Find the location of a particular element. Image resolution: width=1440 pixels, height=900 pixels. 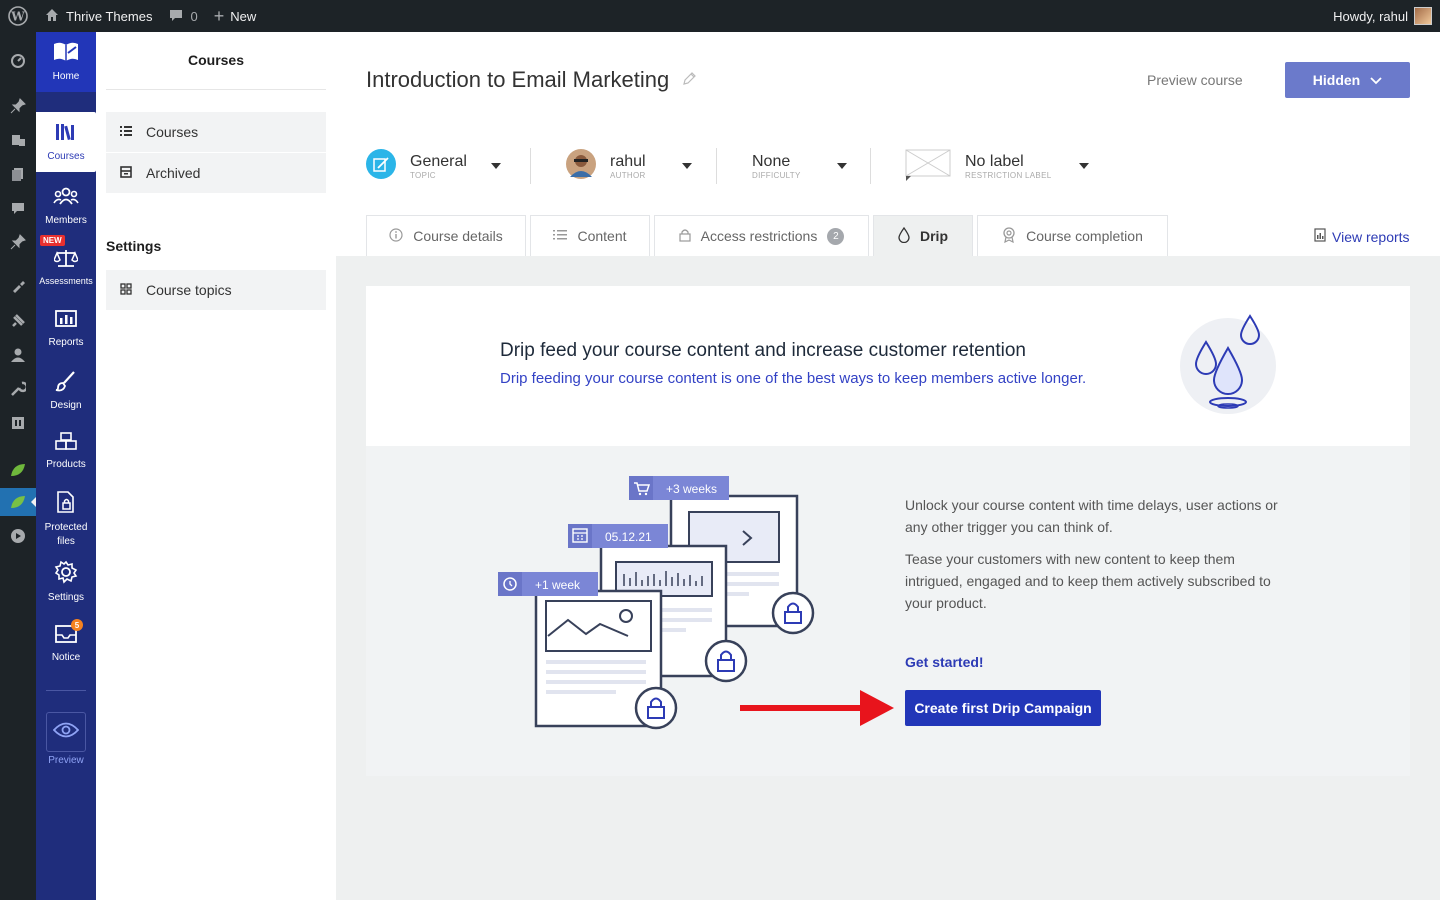

author-selector: rahul AUTHOR is located at coordinates (629, 166).